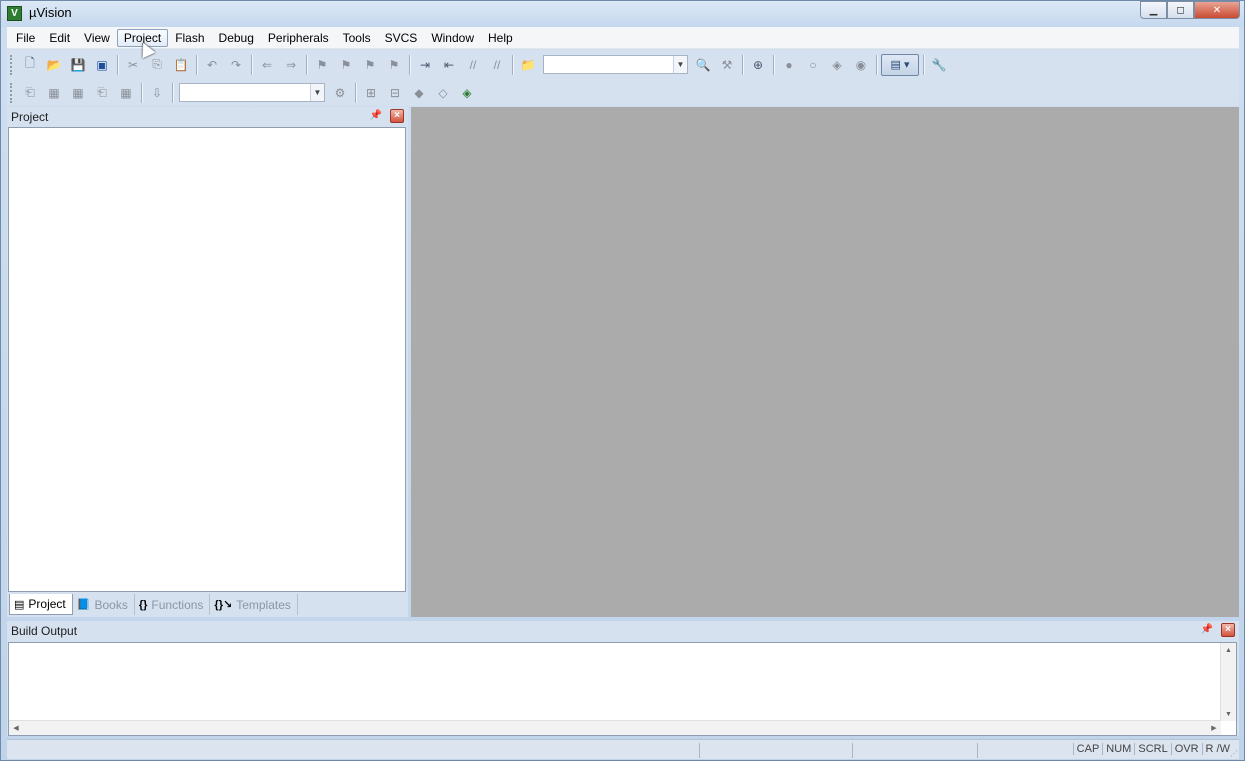  What do you see at coordinates (181, 65) in the screenshot?
I see `paste-icon: 📋` at bounding box center [181, 65].